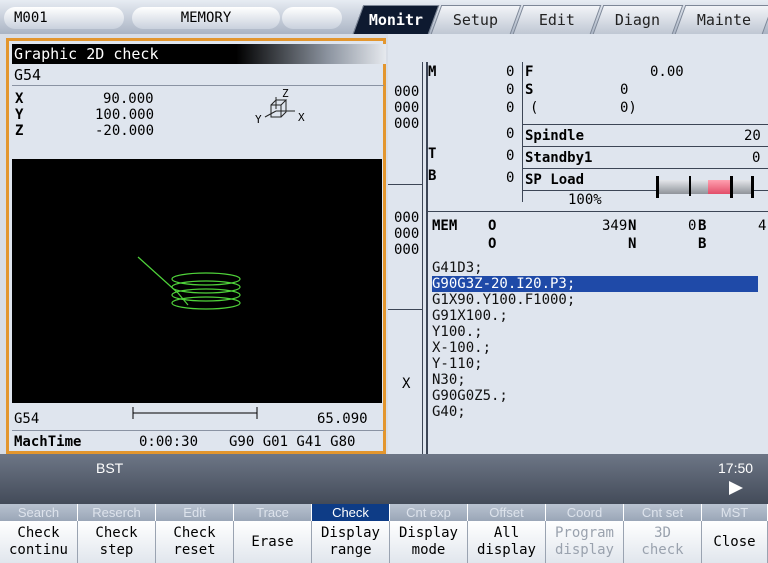 Image resolution: width=768 pixels, height=563 pixels. Describe the element at coordinates (432, 72) in the screenshot. I see `m-label: M` at that location.